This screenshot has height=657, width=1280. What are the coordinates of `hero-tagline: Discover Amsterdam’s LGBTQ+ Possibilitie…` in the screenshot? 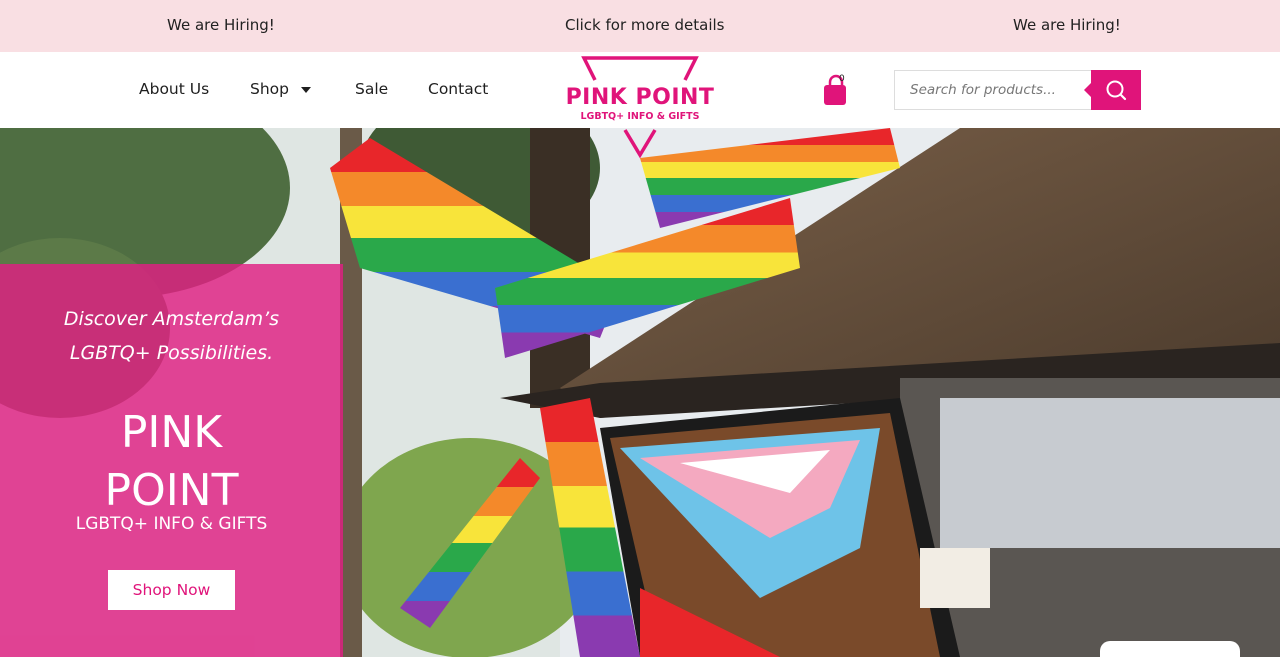 It's located at (171, 336).